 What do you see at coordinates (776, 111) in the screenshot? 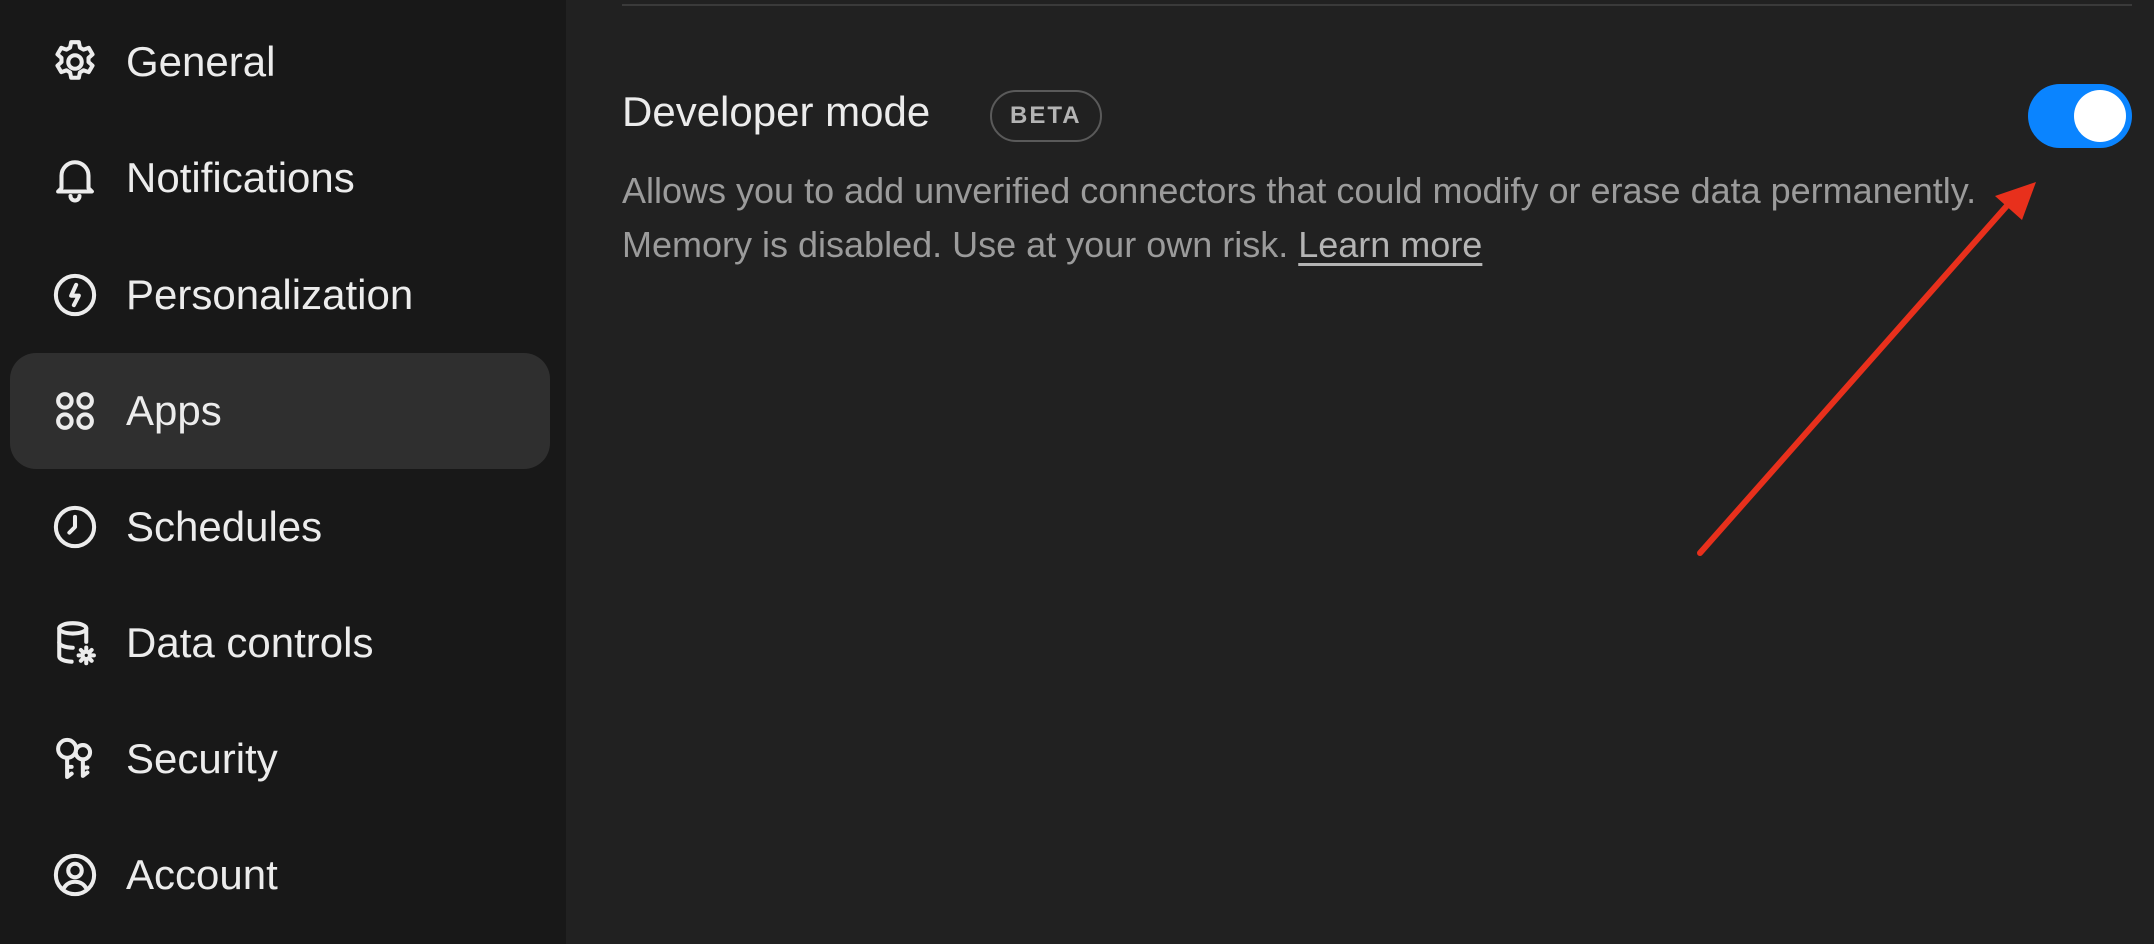
I see `developer-mode-title: Developer mode` at bounding box center [776, 111].